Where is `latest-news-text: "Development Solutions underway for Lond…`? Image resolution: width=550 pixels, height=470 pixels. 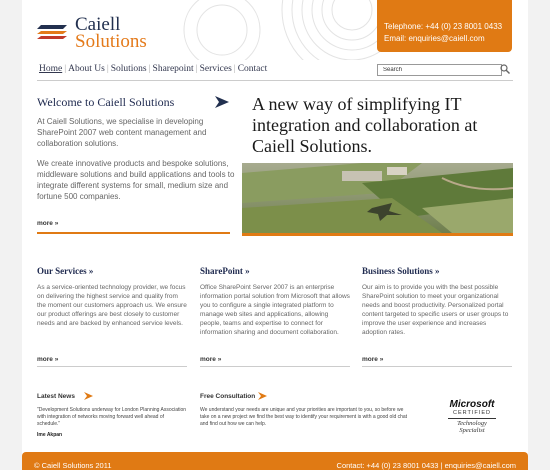 latest-news-text: "Development Solutions underway for Lond… is located at coordinates (112, 417).